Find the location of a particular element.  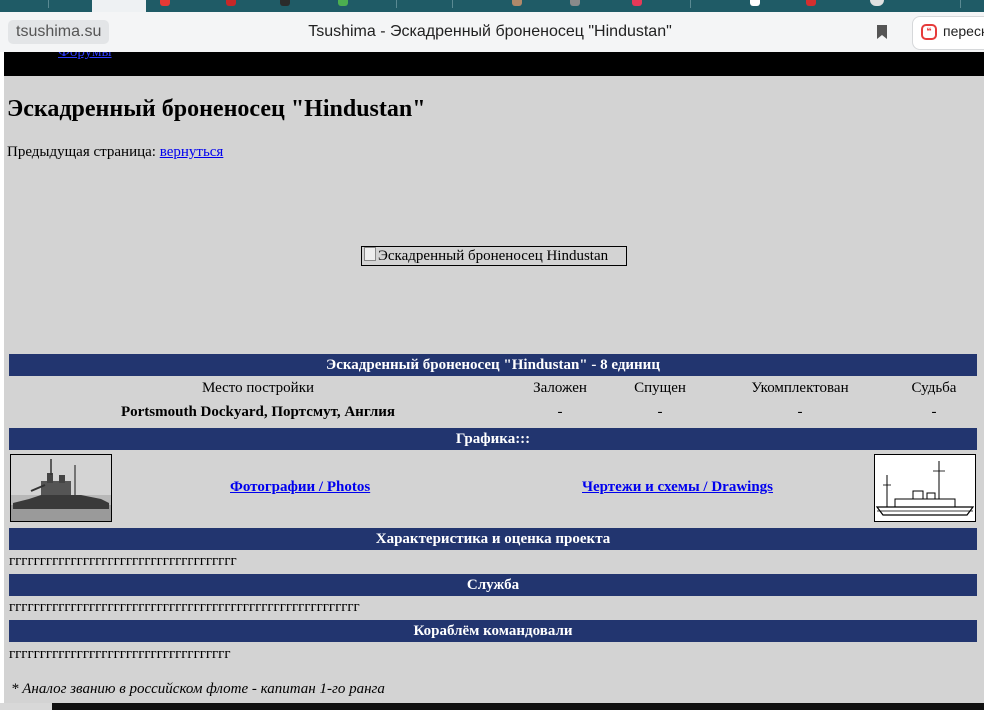

ship-main-image: Эскадренный броненосец Hindustan is located at coordinates (494, 256).